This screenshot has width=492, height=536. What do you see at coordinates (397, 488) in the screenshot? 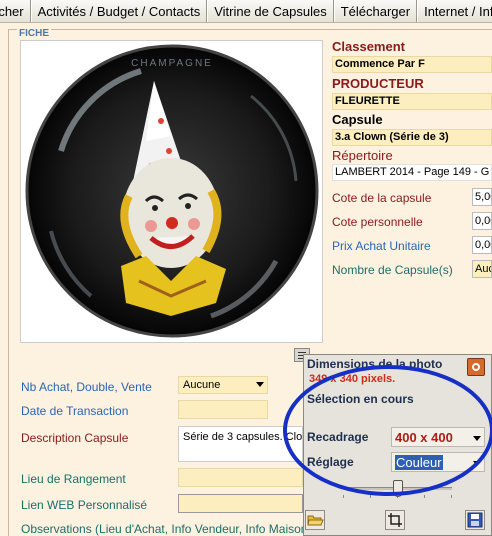
I see `adjust-slider-thumb` at bounding box center [397, 488].